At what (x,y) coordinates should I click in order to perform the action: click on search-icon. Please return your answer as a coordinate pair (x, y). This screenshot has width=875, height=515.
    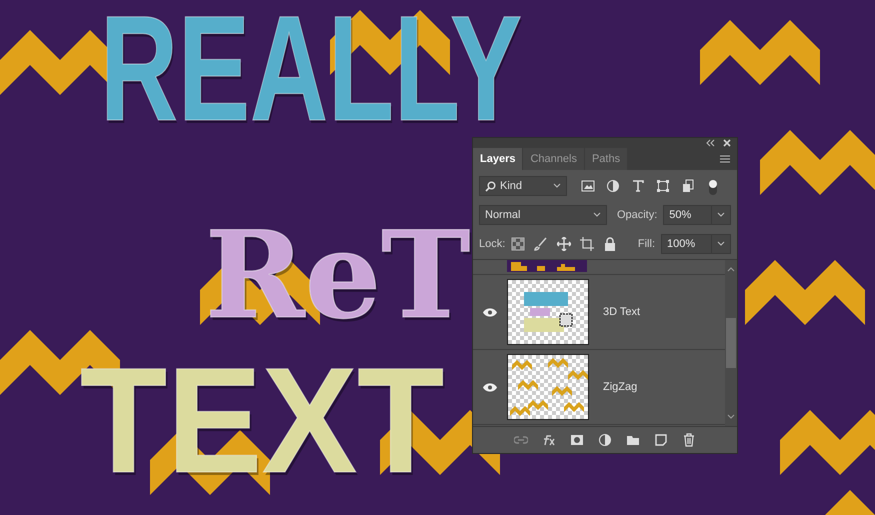
    Looking at the image, I should click on (490, 186).